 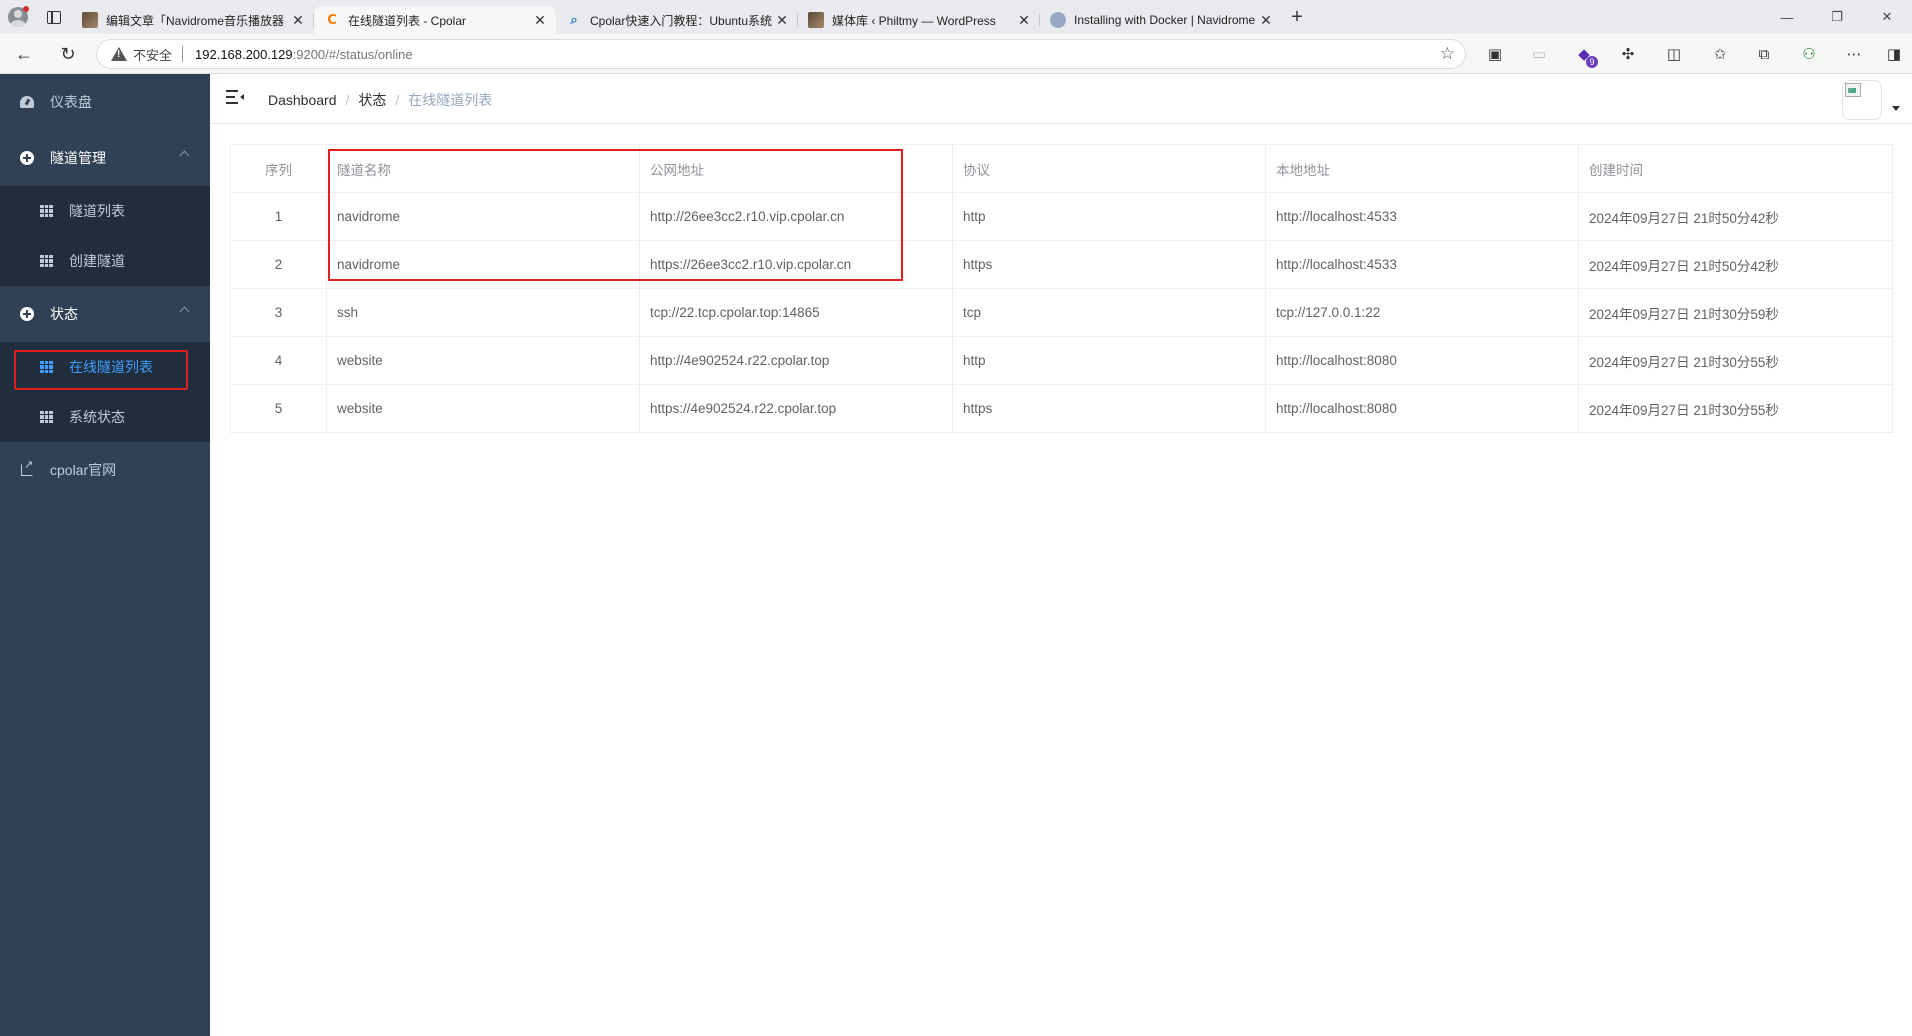 What do you see at coordinates (1539, 54) in the screenshot?
I see `reader-icon: ▭` at bounding box center [1539, 54].